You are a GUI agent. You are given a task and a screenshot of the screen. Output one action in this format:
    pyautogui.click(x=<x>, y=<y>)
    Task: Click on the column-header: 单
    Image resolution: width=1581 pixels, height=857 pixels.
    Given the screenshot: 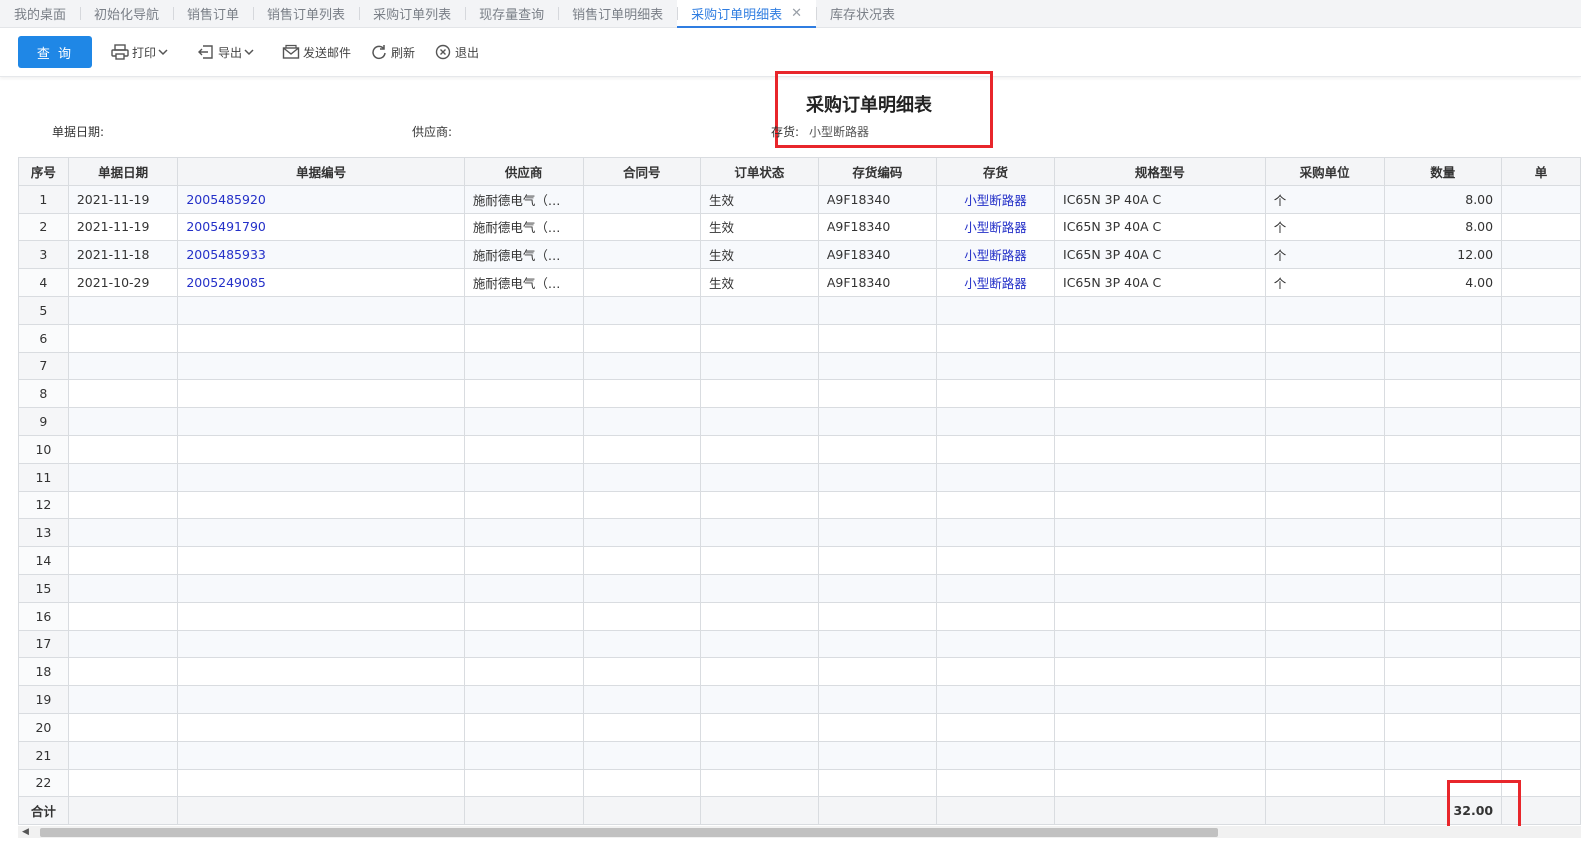 What is the action you would take?
    pyautogui.click(x=1541, y=171)
    